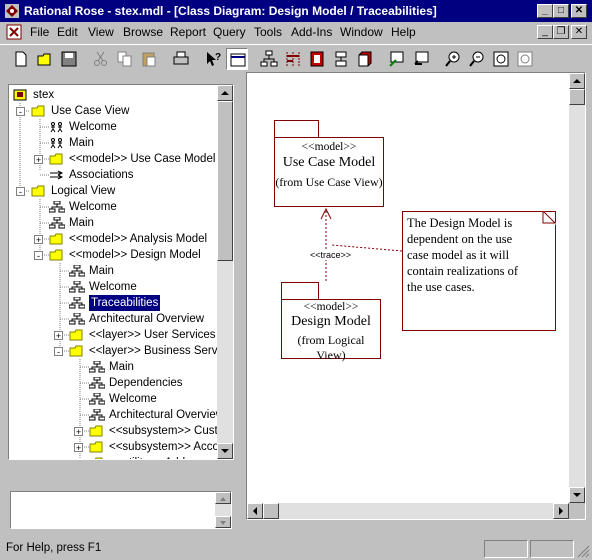 This screenshot has height=560, width=592. I want to click on zoom-out-button, so click(477, 59).